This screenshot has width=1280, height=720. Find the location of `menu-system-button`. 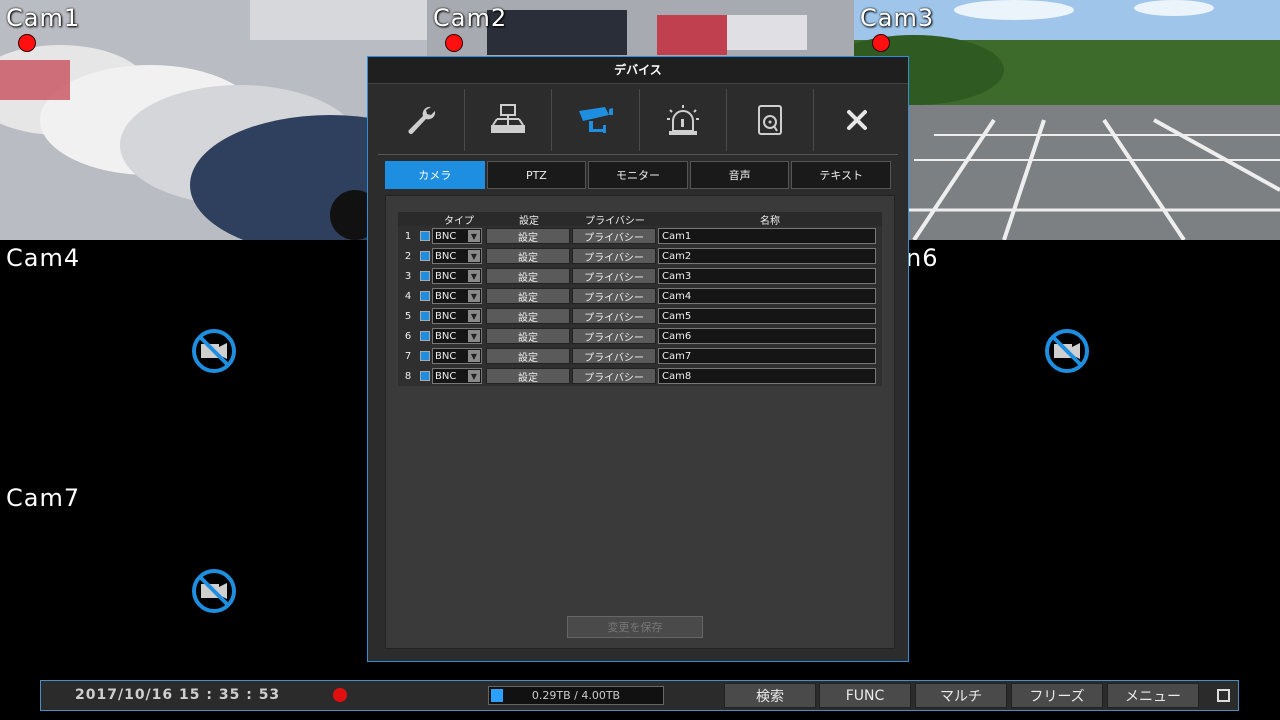

menu-system-button is located at coordinates (422, 120).